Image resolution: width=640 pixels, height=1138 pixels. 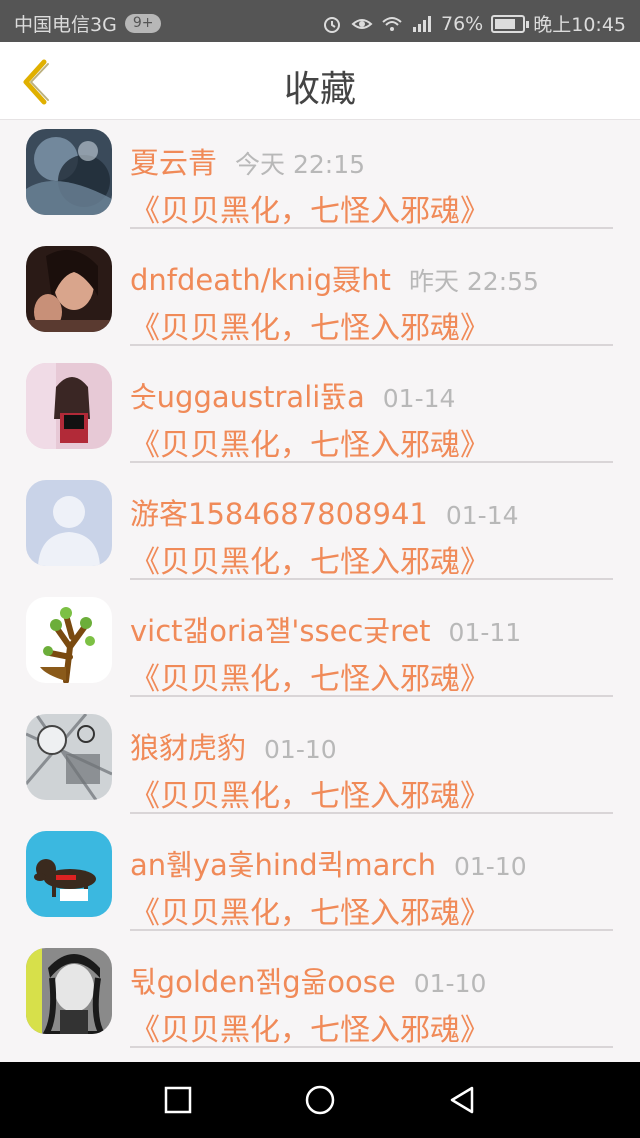 I want to click on user-name: 숫uggaustrali뜘a, so click(x=247, y=397).